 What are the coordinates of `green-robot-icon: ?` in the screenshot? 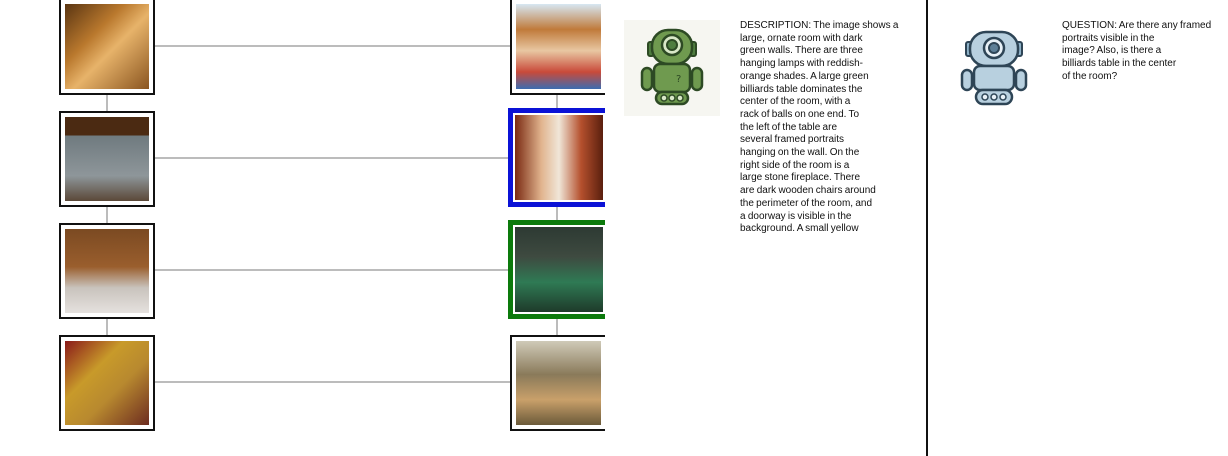 It's located at (672, 68).